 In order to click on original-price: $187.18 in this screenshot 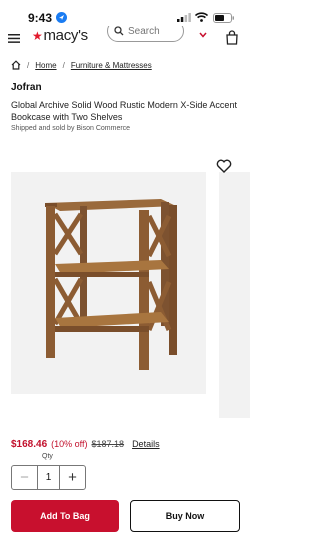, I will do `click(108, 444)`.